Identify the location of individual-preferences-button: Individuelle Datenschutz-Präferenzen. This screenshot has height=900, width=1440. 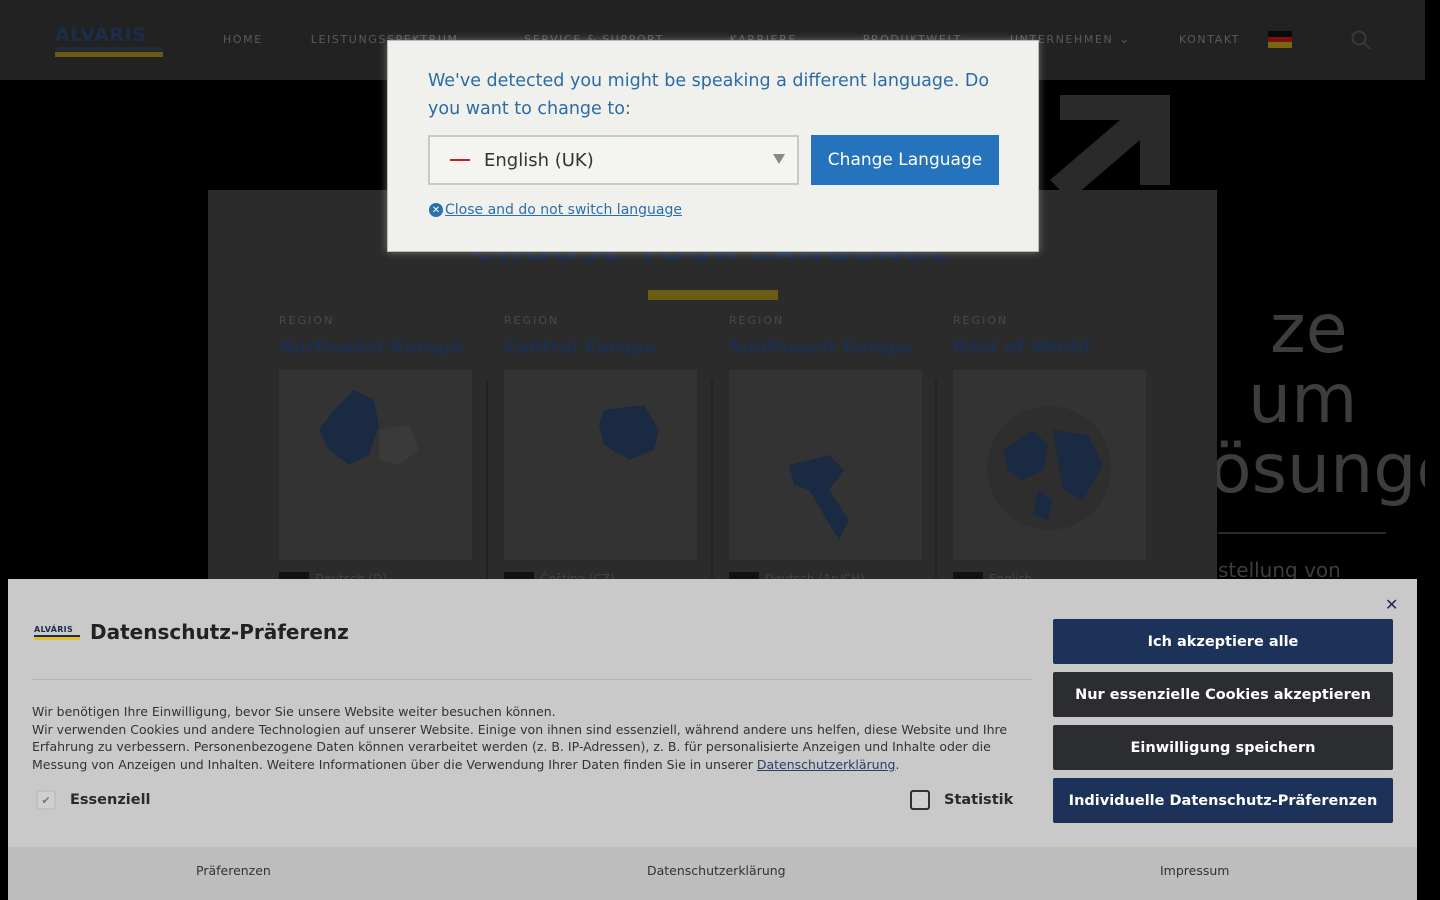
(1223, 800).